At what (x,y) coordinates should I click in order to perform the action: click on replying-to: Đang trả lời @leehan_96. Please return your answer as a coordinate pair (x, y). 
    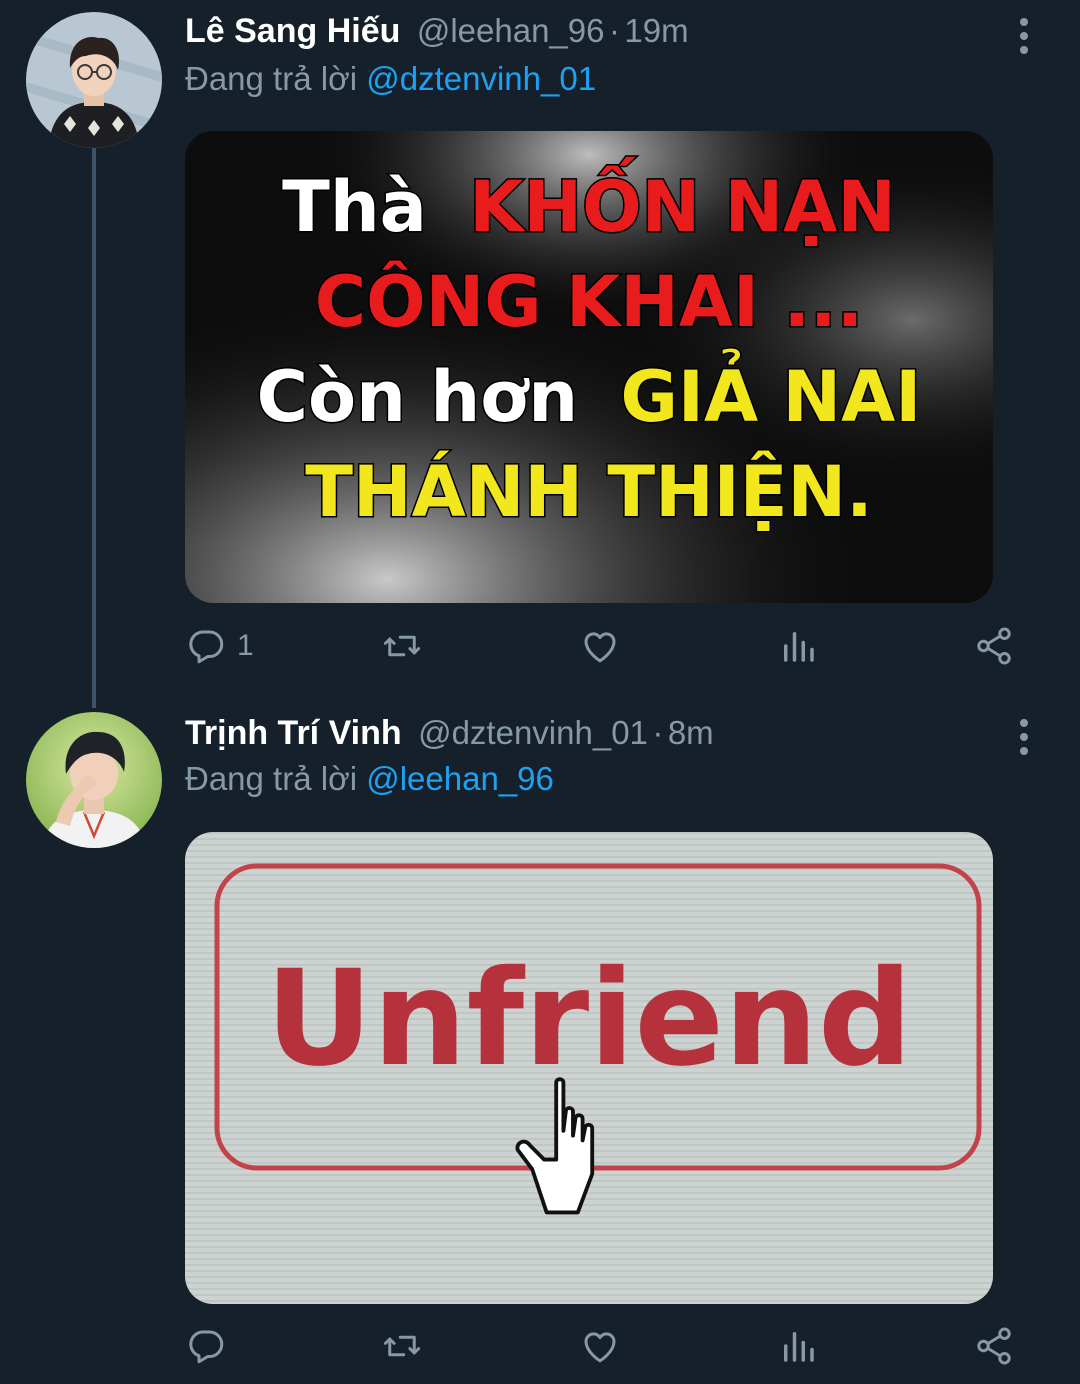
    Looking at the image, I should click on (369, 779).